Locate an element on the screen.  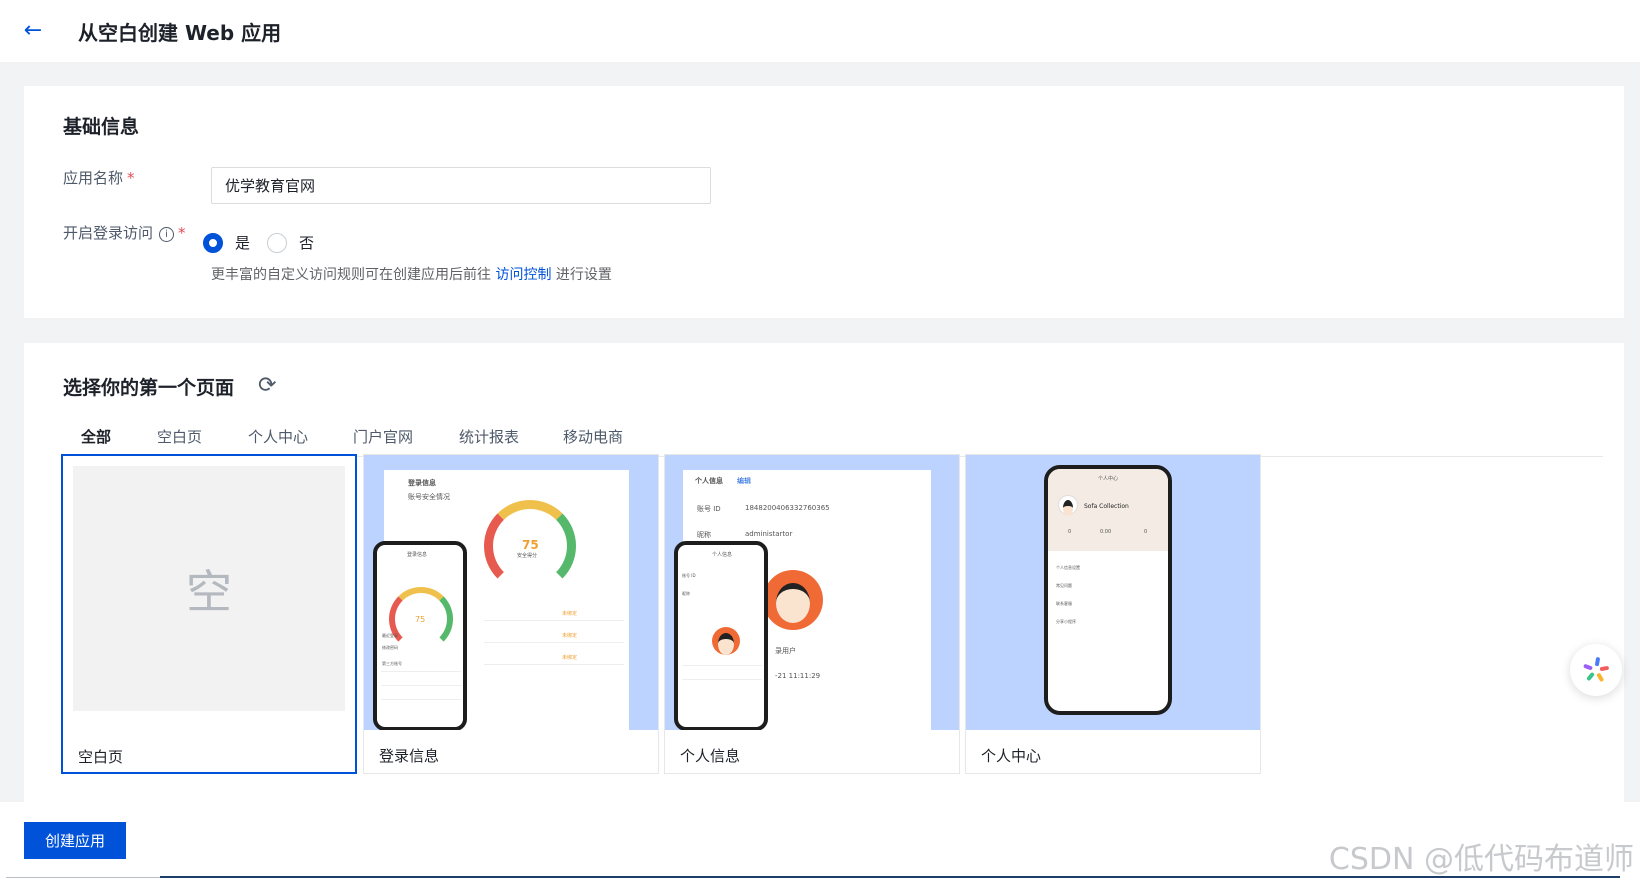
template-card-blank: 空 空白页 is located at coordinates (209, 614).